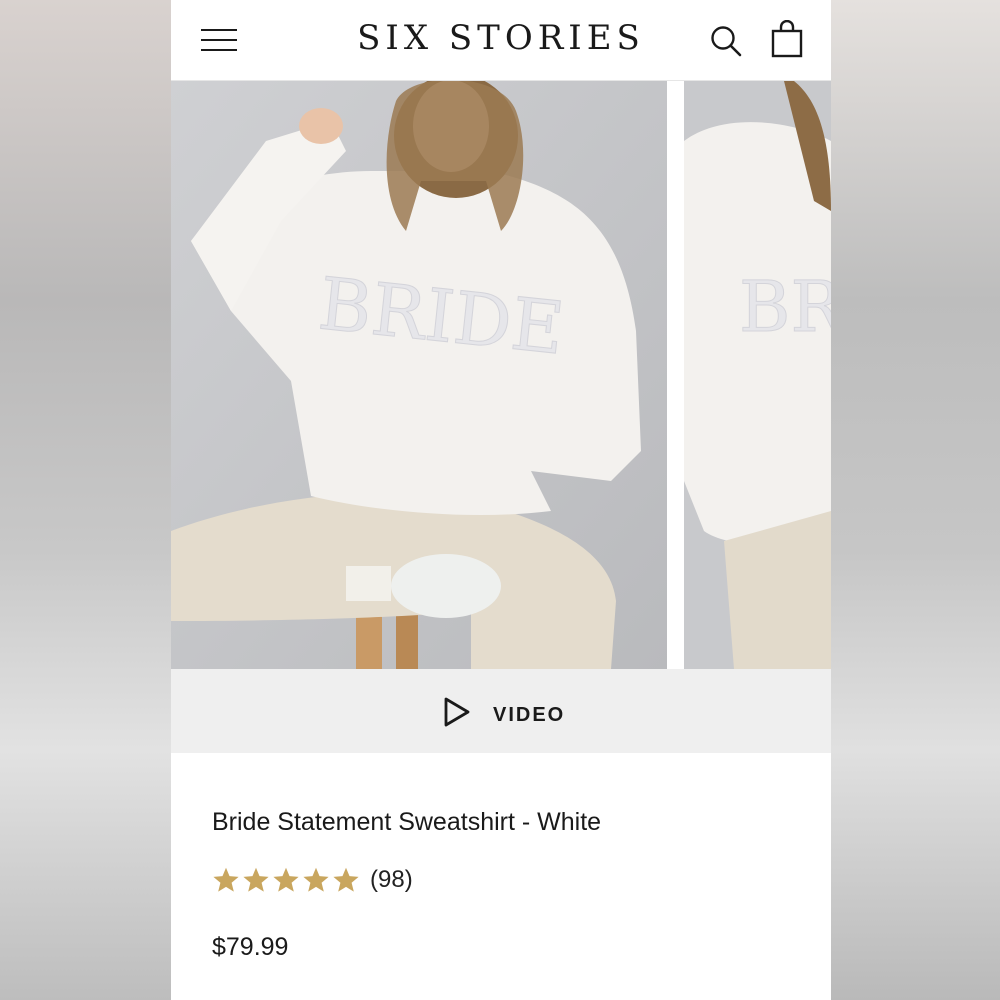 This screenshot has height=1000, width=1000. Describe the element at coordinates (787, 39) in the screenshot. I see `shopping-bag-icon` at that location.